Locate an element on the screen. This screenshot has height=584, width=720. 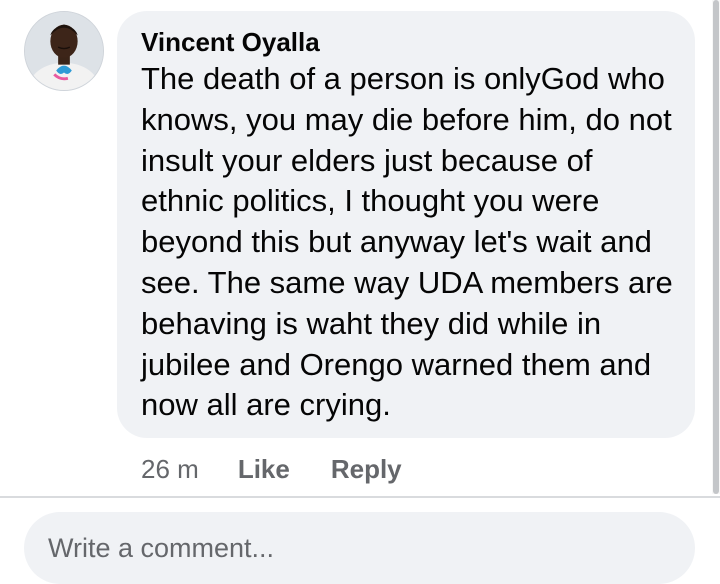
comment-author: Vincent Oyalla is located at coordinates (406, 42).